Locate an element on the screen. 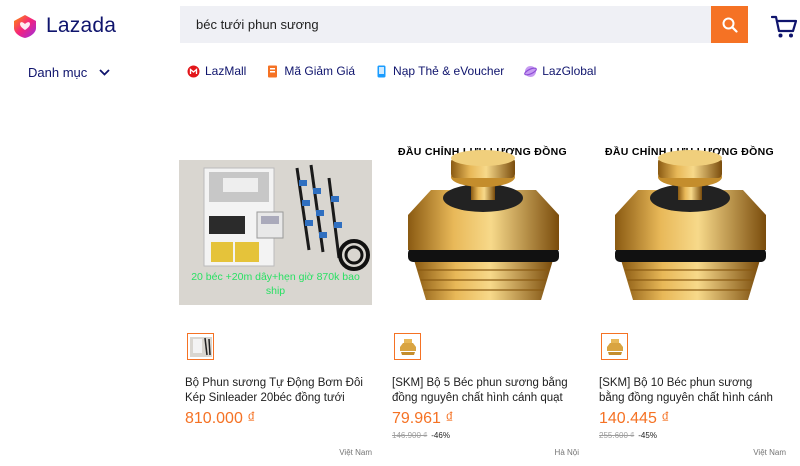 This screenshot has height=466, width=800. nav-link-label: Mã Giảm Giá is located at coordinates (320, 71).